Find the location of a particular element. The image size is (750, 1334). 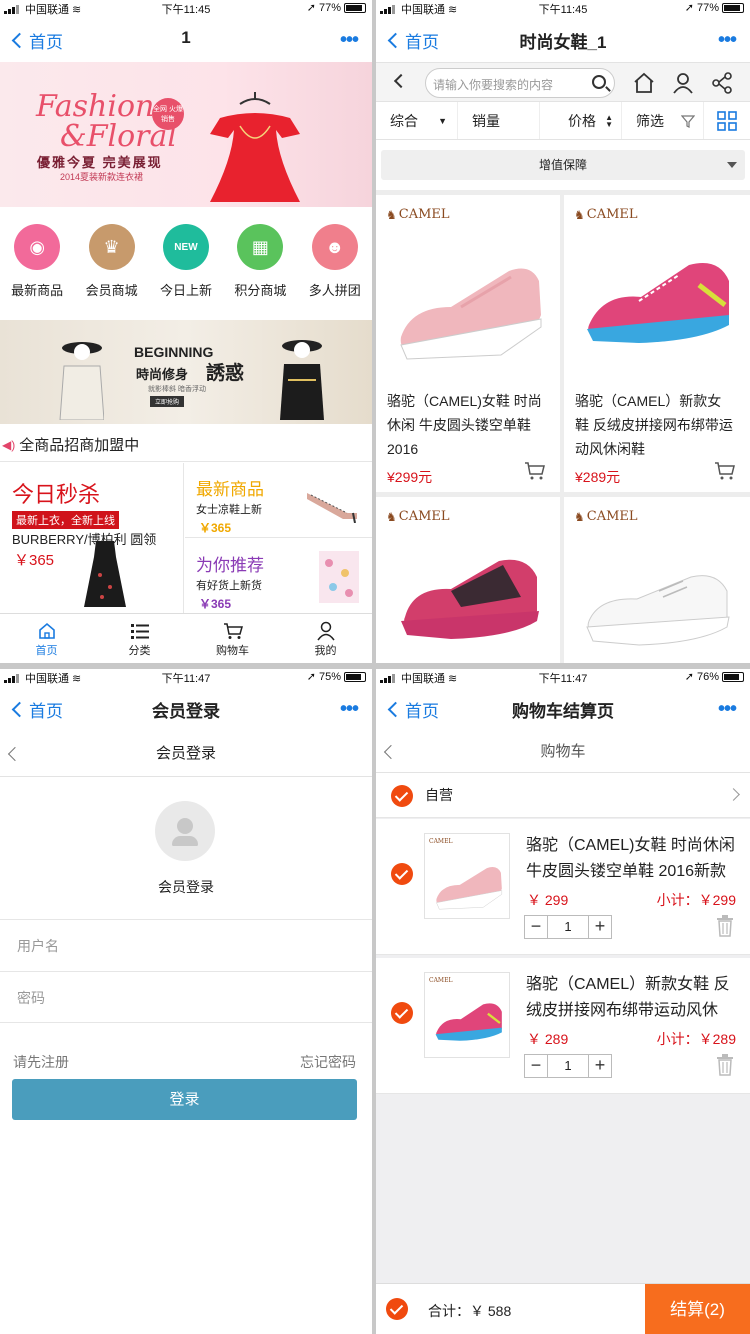

icon-today-new: NEW 今日上新 is located at coordinates (186, 262).